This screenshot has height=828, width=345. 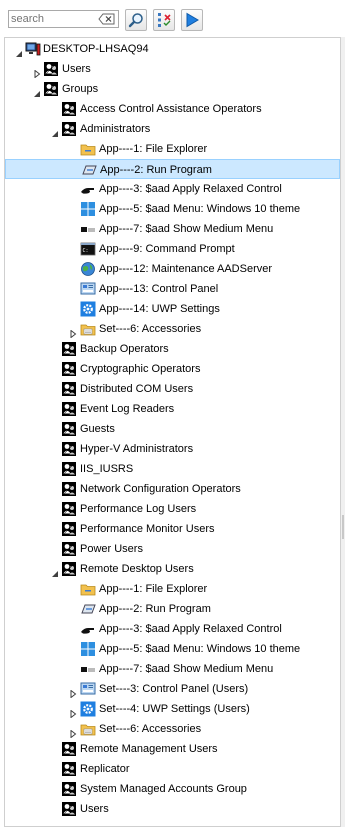 I want to click on tree-node-label: App----13: Control Panel, so click(x=159, y=289).